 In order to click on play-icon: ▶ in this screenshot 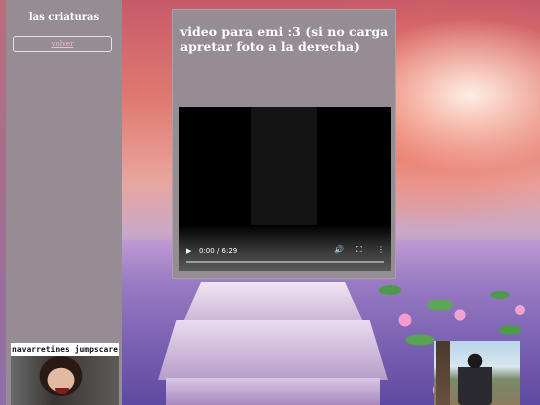, I will do `click(188, 251)`.